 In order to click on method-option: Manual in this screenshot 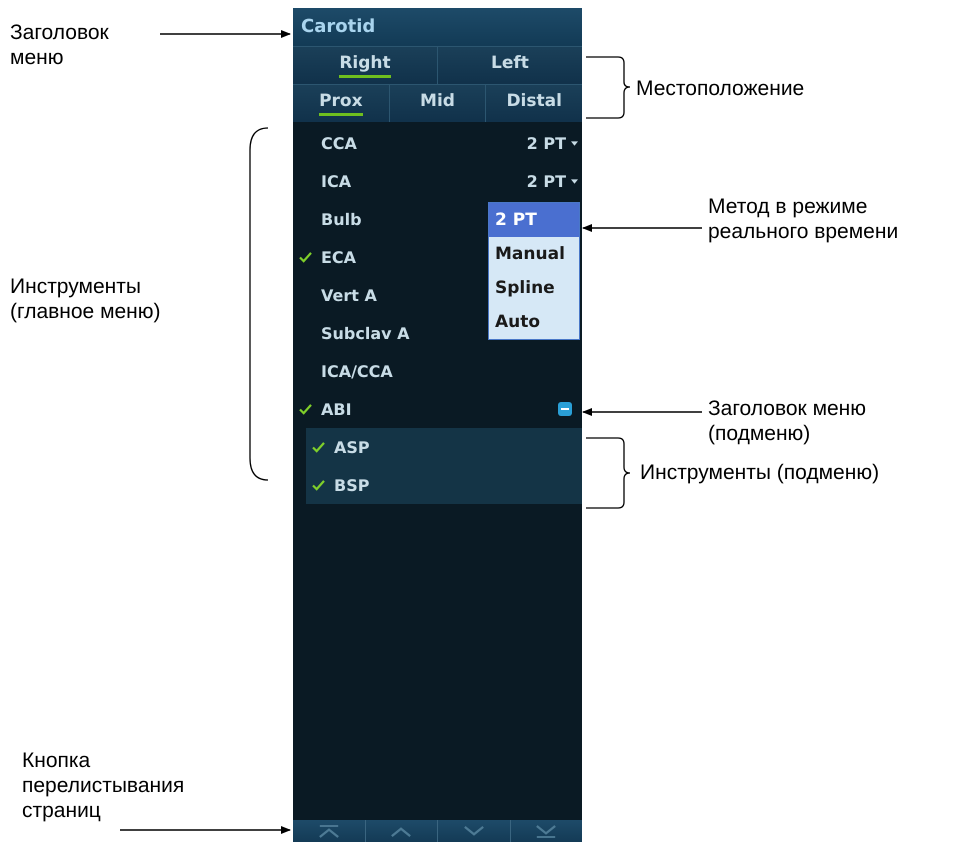, I will do `click(534, 254)`.